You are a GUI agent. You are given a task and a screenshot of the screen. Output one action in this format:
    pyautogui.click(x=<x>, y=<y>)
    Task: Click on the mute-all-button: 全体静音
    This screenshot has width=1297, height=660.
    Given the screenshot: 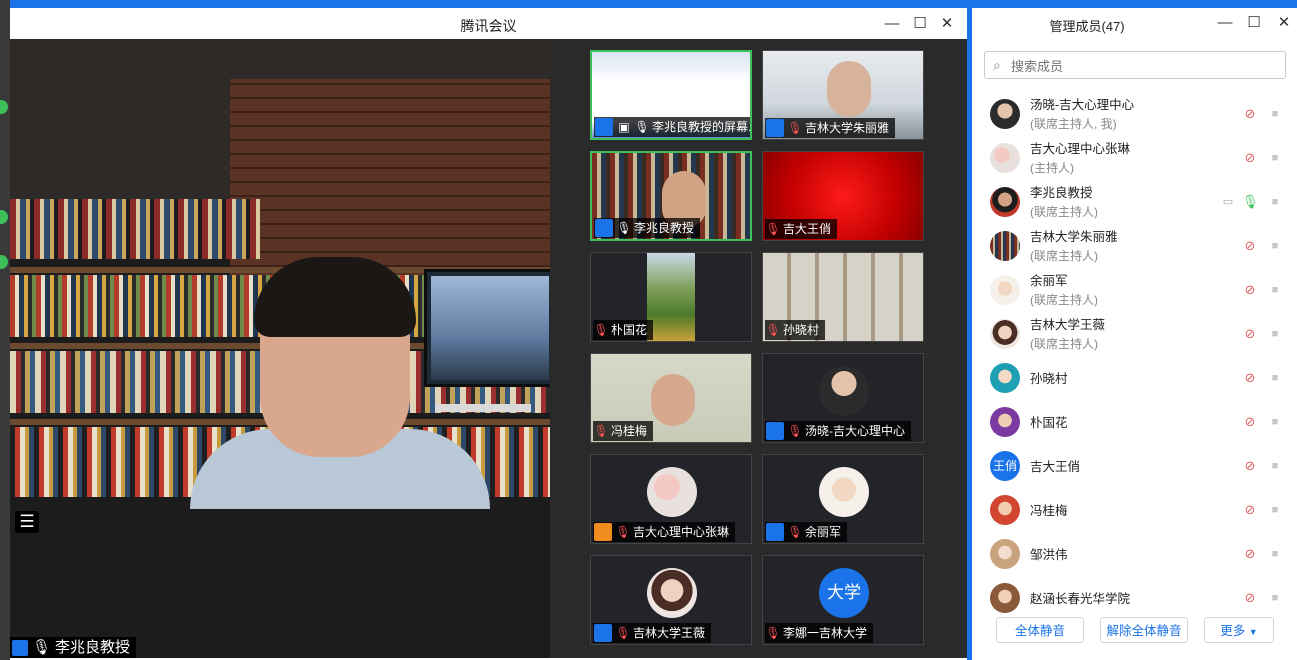 What is the action you would take?
    pyautogui.click(x=1040, y=630)
    